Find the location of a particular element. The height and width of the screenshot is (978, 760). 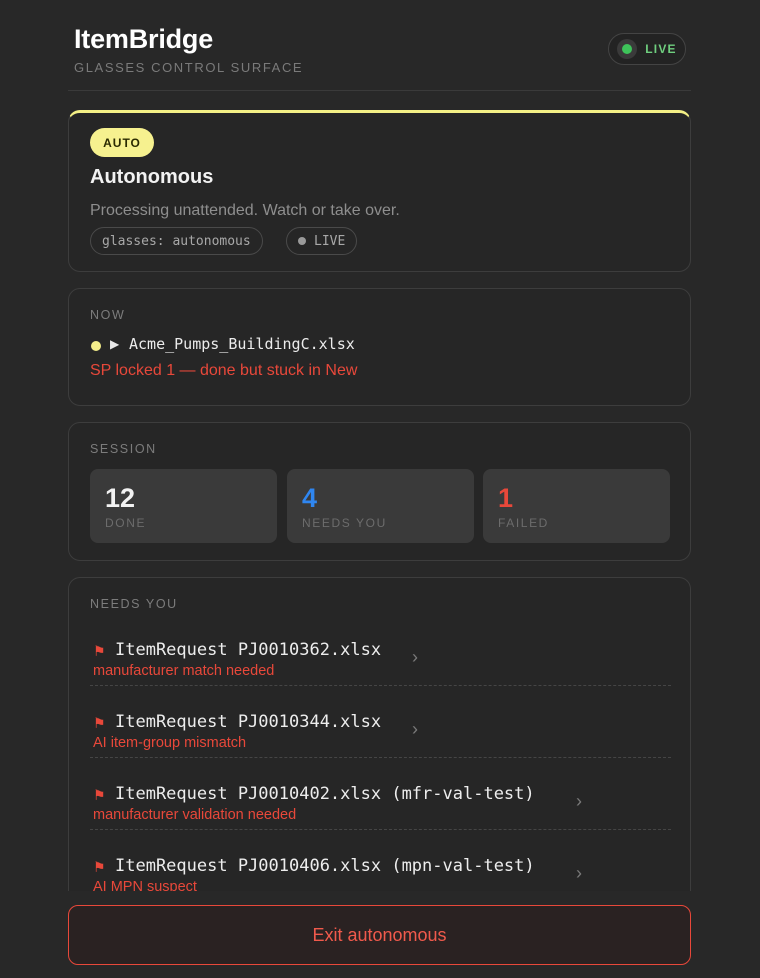

stat-failed: 1 FAILED is located at coordinates (576, 506).